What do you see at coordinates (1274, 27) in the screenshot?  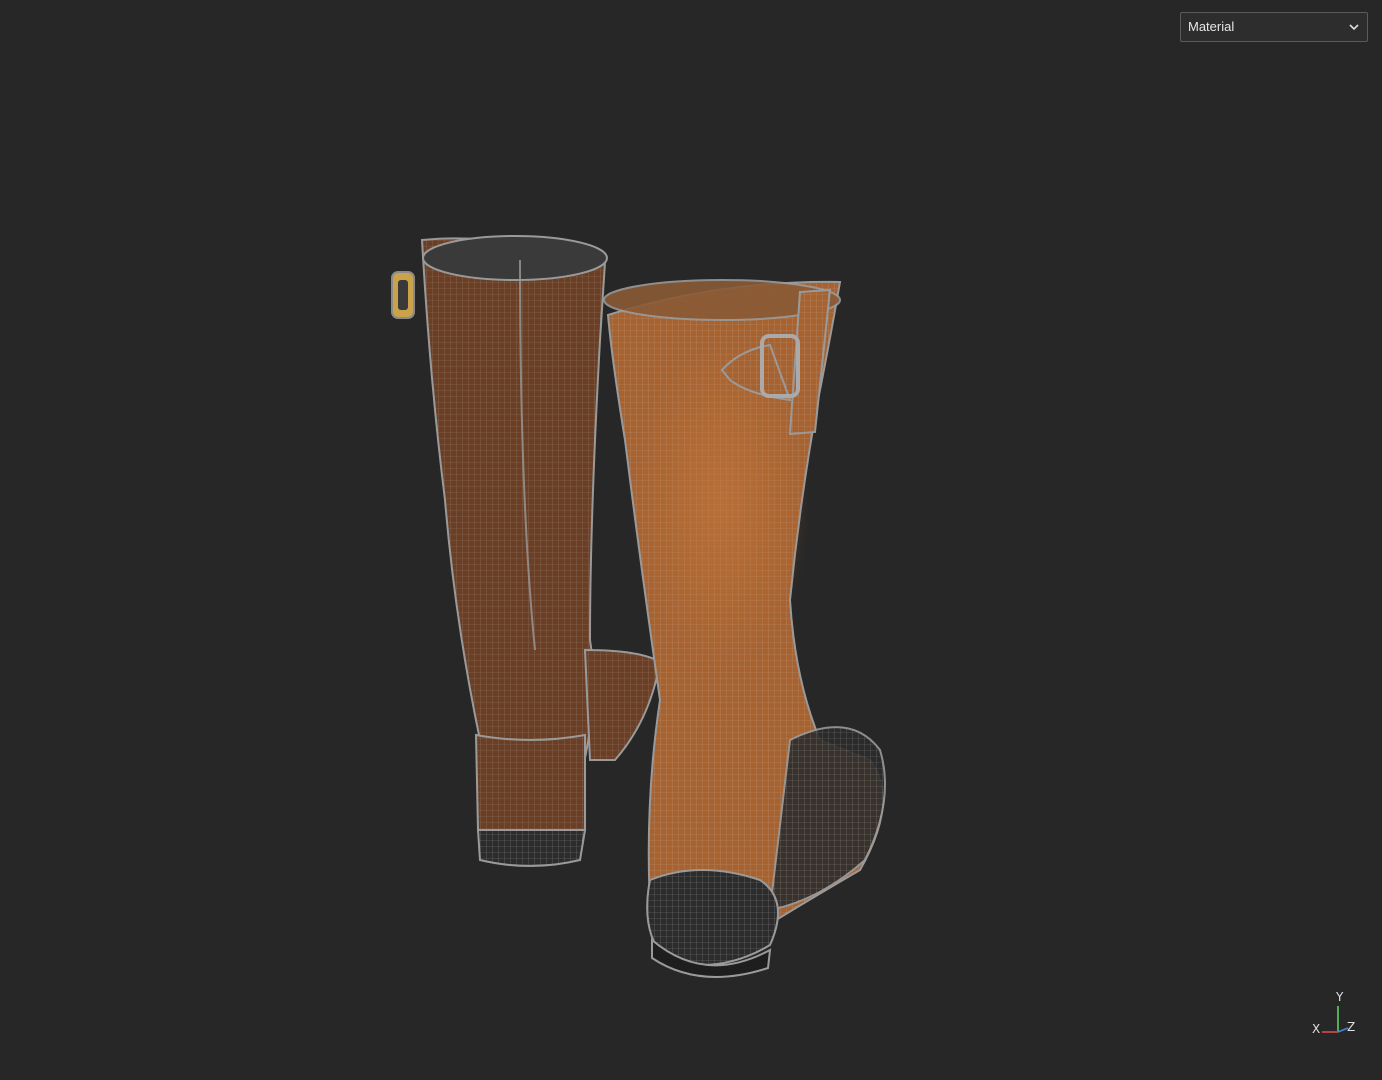 I see `shading-mode-dropdown: Material` at bounding box center [1274, 27].